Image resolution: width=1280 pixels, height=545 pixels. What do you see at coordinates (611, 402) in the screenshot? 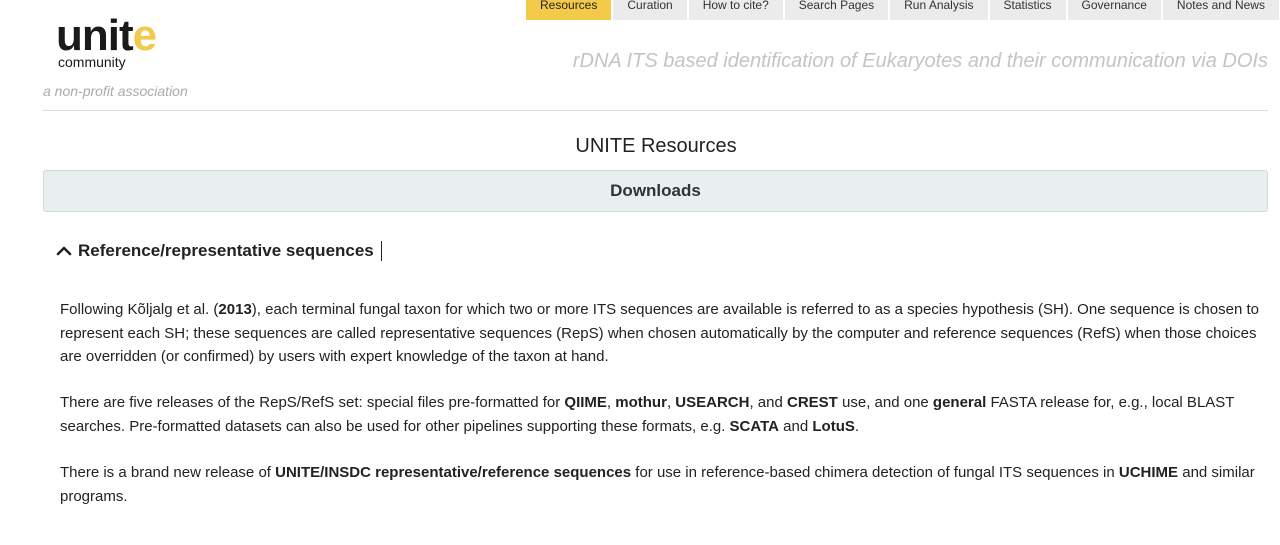
I see `p2-text-2: ,` at bounding box center [611, 402].